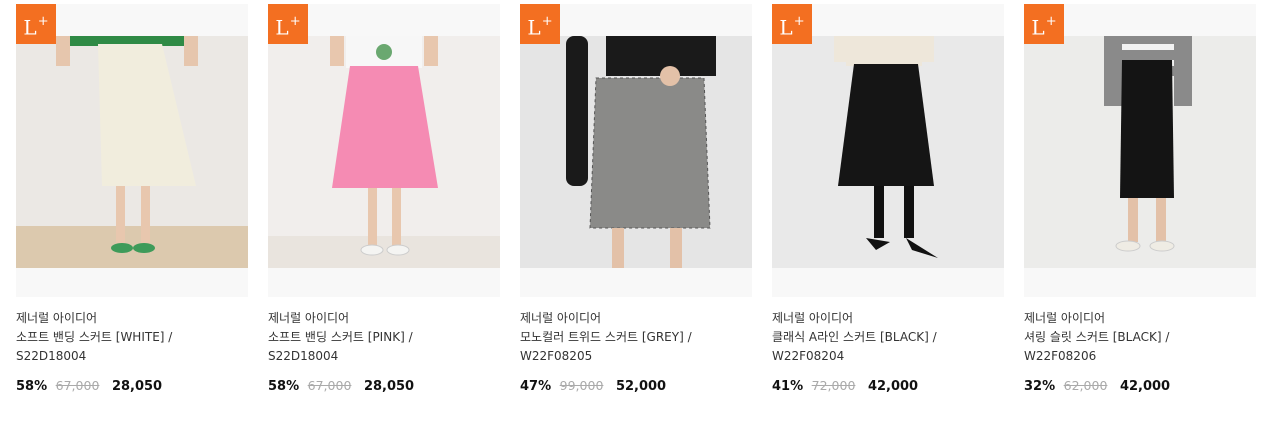 The width and height of the screenshot is (1265, 428). I want to click on price-row: 47% 99,000 52,000, so click(636, 386).